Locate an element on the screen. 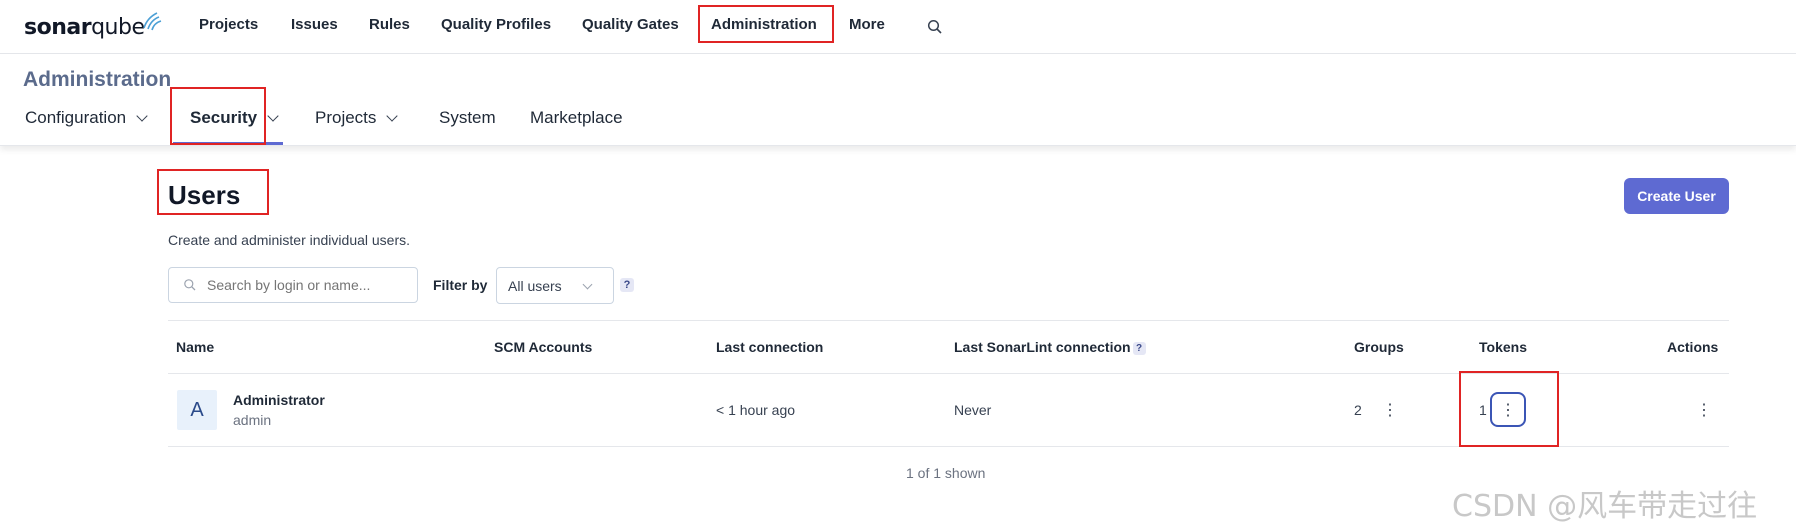 Image resolution: width=1796 pixels, height=530 pixels. nav-rules: Rules is located at coordinates (389, 24).